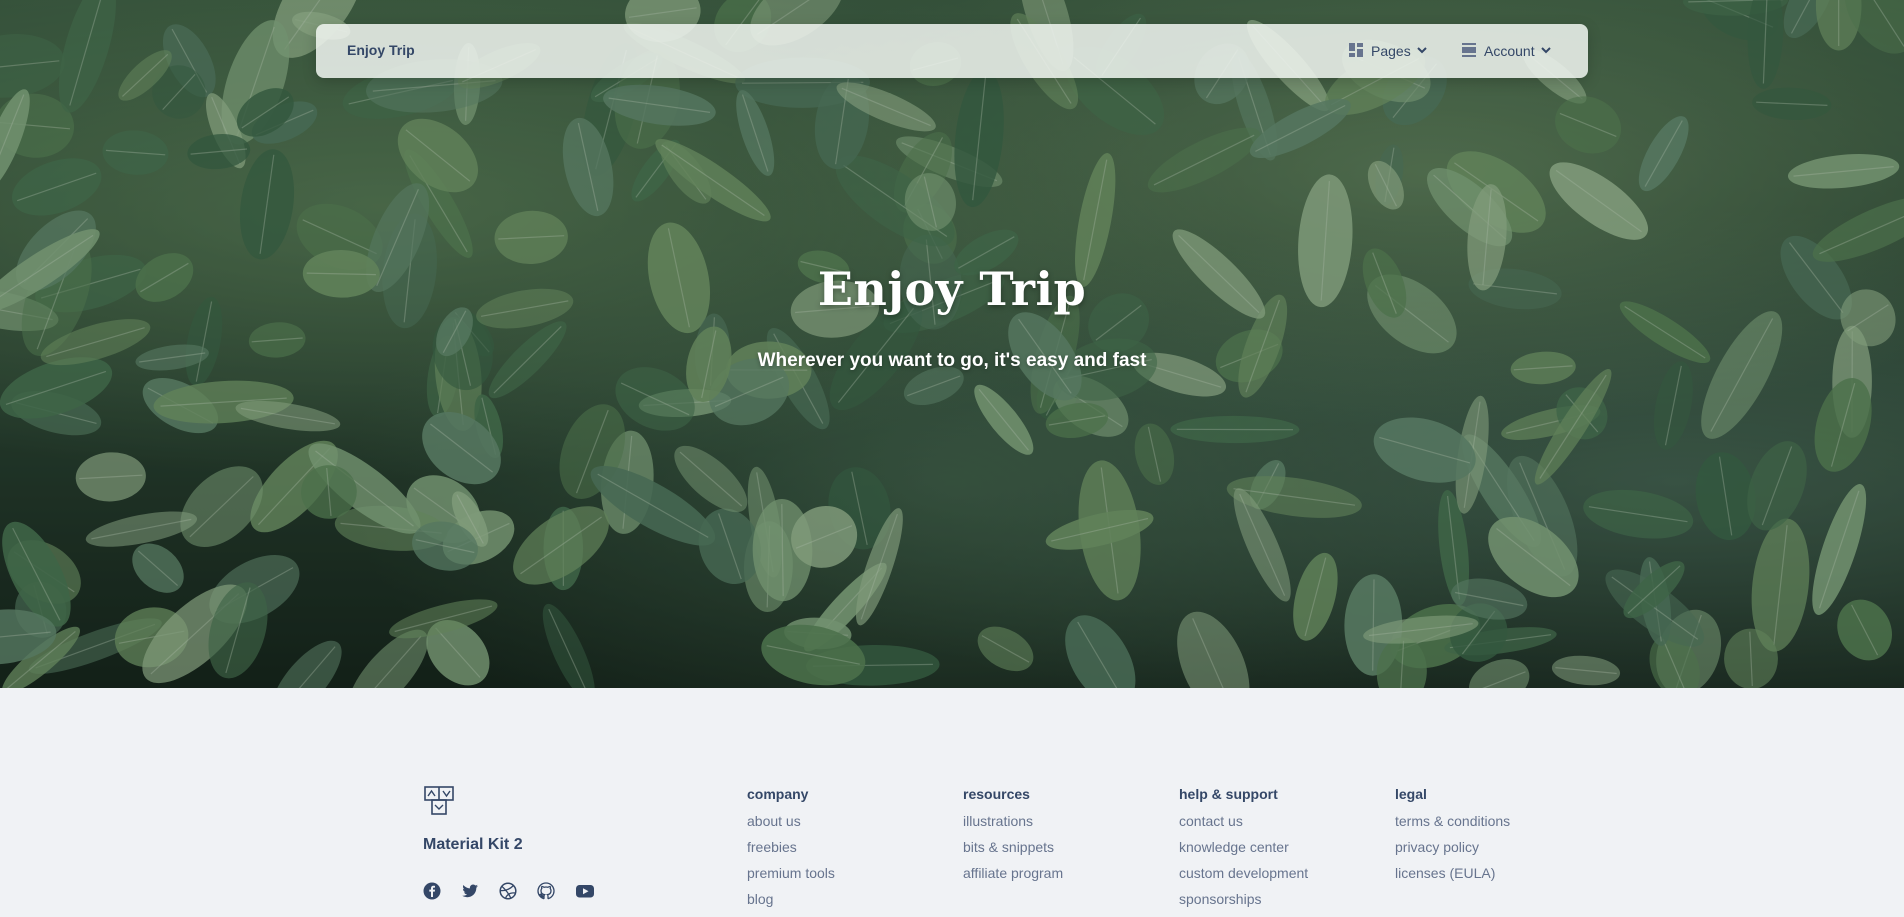 The image size is (1904, 917). I want to click on twitter-icon, so click(480, 892).